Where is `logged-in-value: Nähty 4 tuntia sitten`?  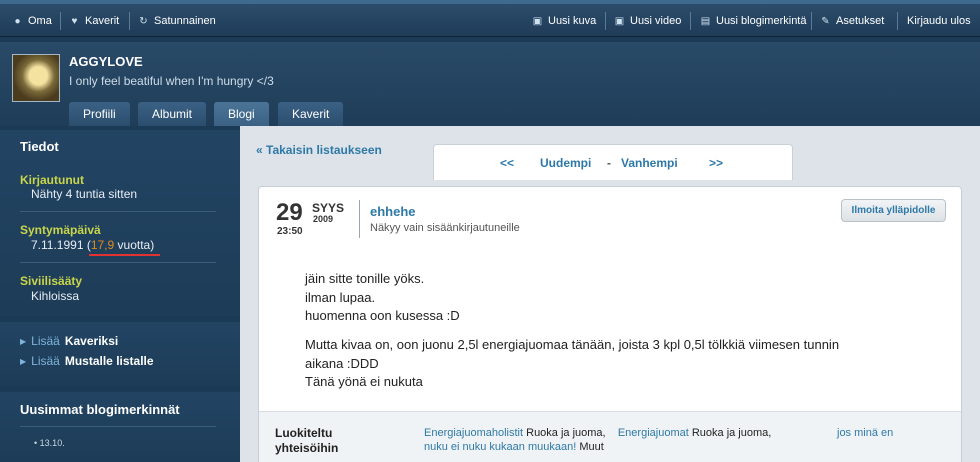
logged-in-value: Nähty 4 tuntia sitten is located at coordinates (84, 194).